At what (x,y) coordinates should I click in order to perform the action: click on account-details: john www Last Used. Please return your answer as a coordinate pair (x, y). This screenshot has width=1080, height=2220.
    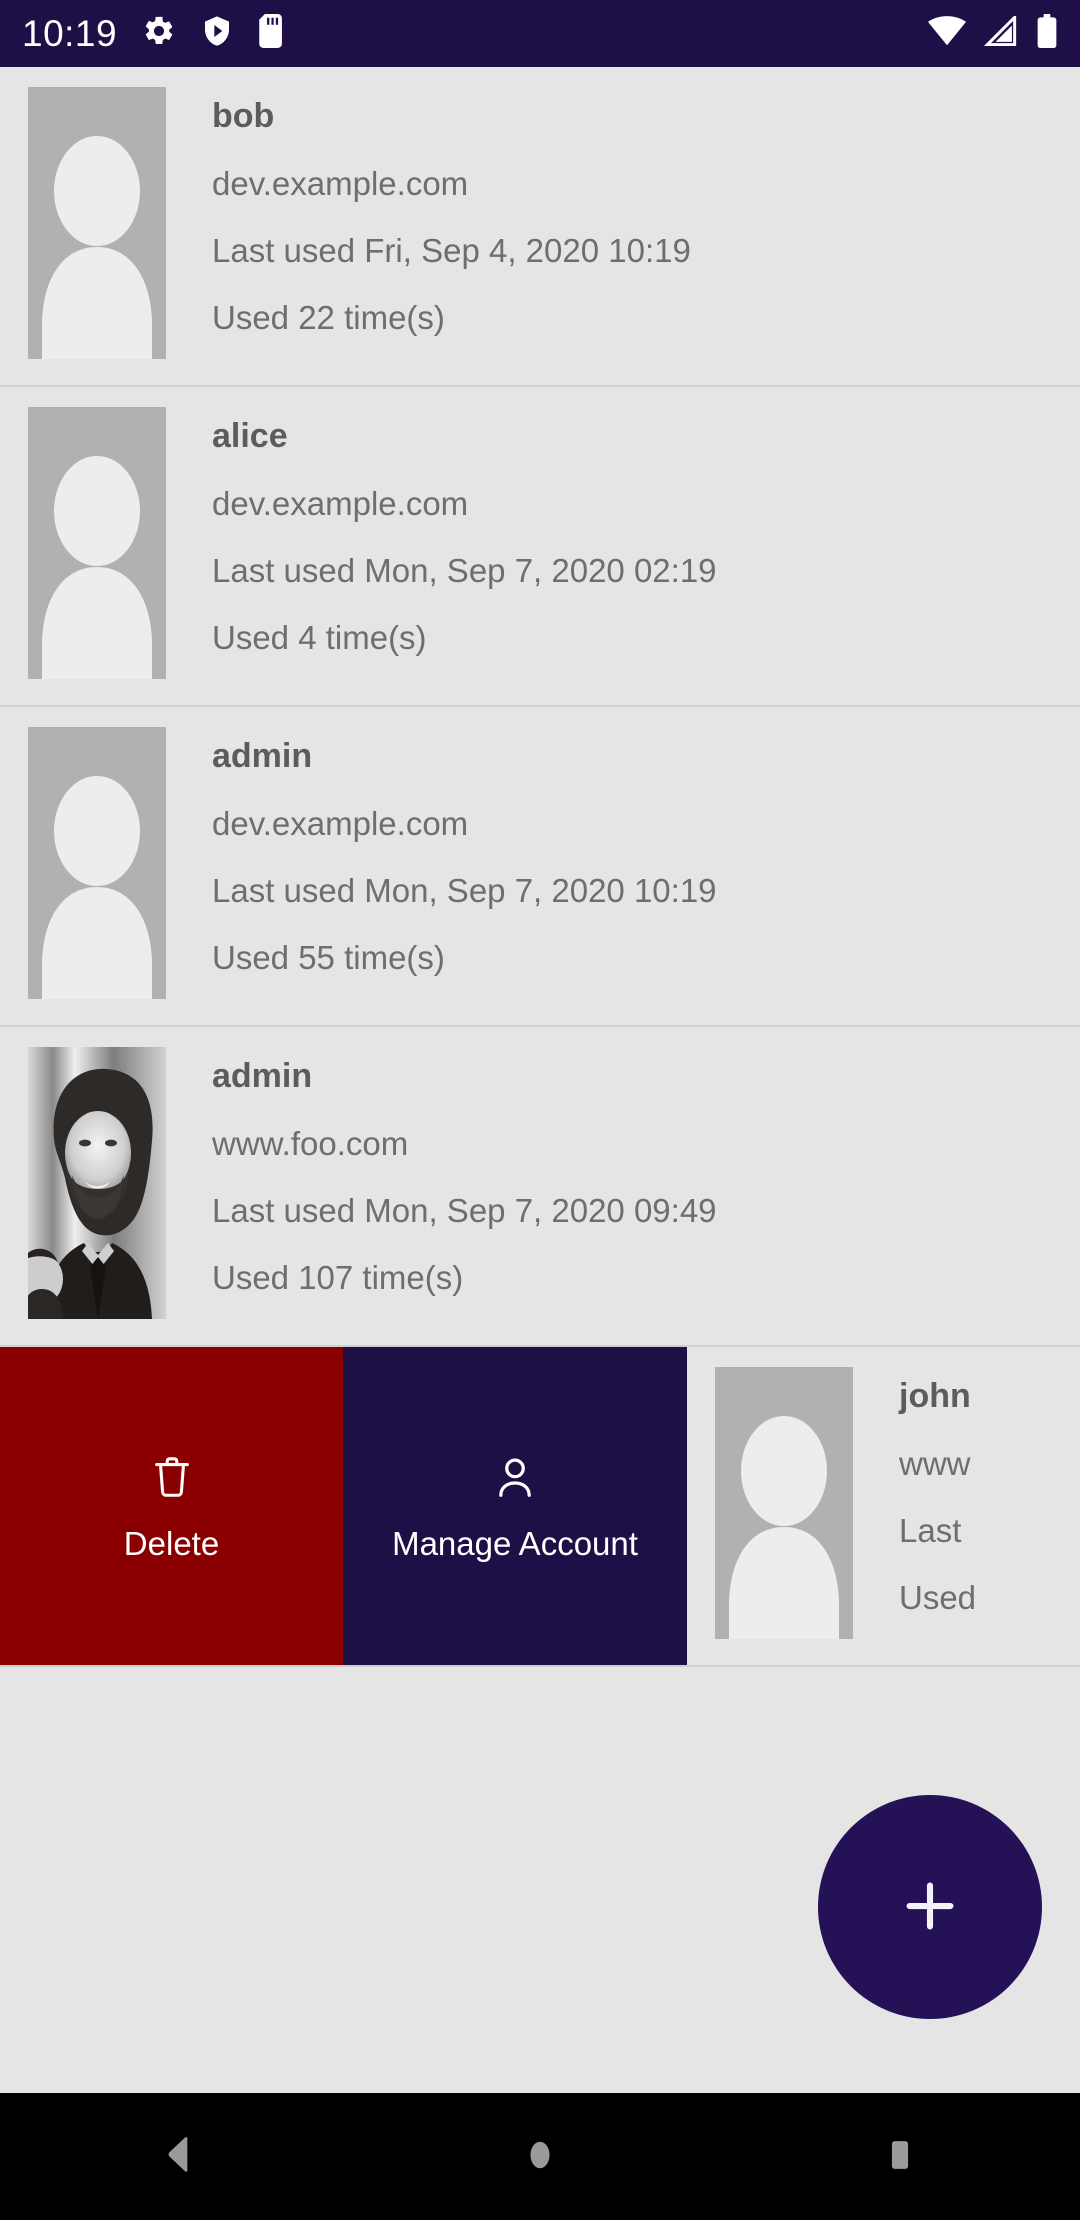
    Looking at the image, I should click on (914, 1490).